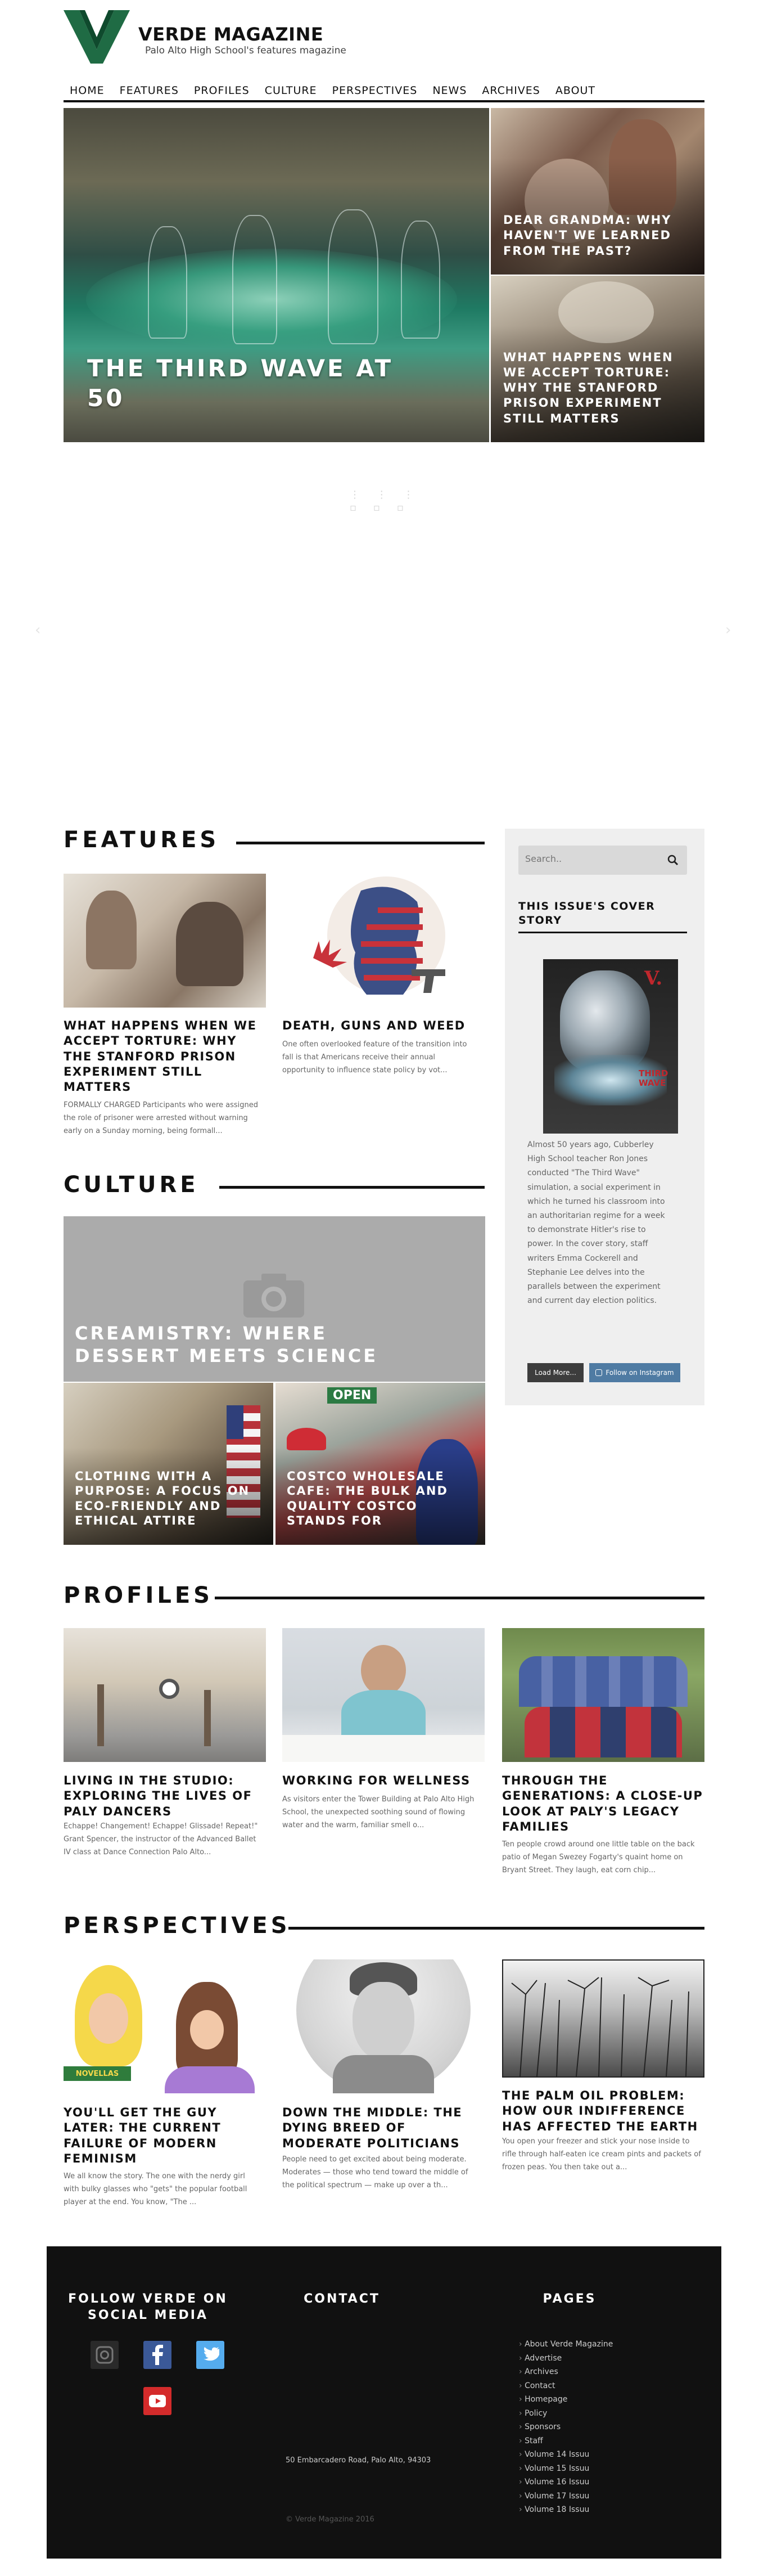 The height and width of the screenshot is (2576, 768). I want to click on chevron-right-icon: ›, so click(728, 630).